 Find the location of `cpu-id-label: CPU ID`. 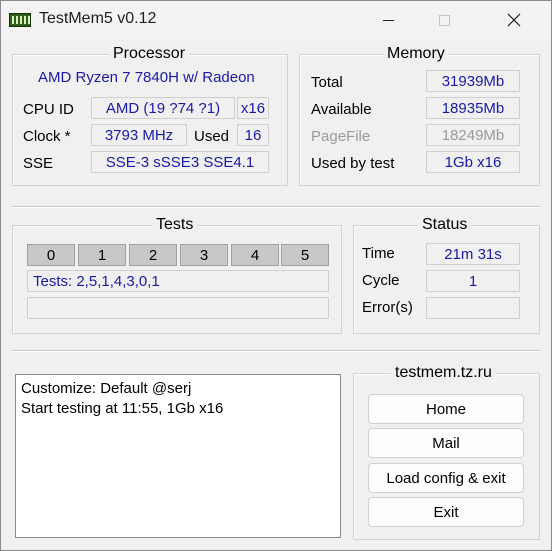

cpu-id-label: CPU ID is located at coordinates (48, 109).